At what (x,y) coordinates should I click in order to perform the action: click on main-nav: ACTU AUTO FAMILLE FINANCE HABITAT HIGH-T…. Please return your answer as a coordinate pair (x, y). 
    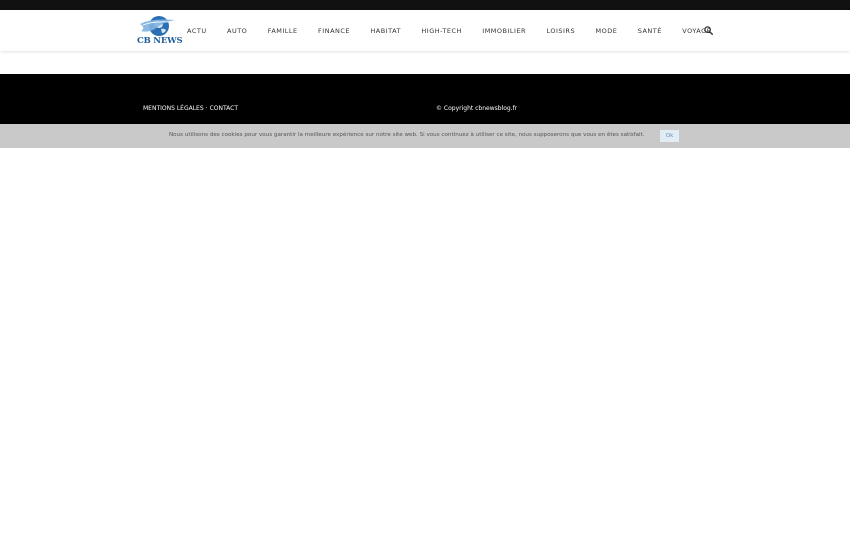
    Looking at the image, I should click on (459, 30).